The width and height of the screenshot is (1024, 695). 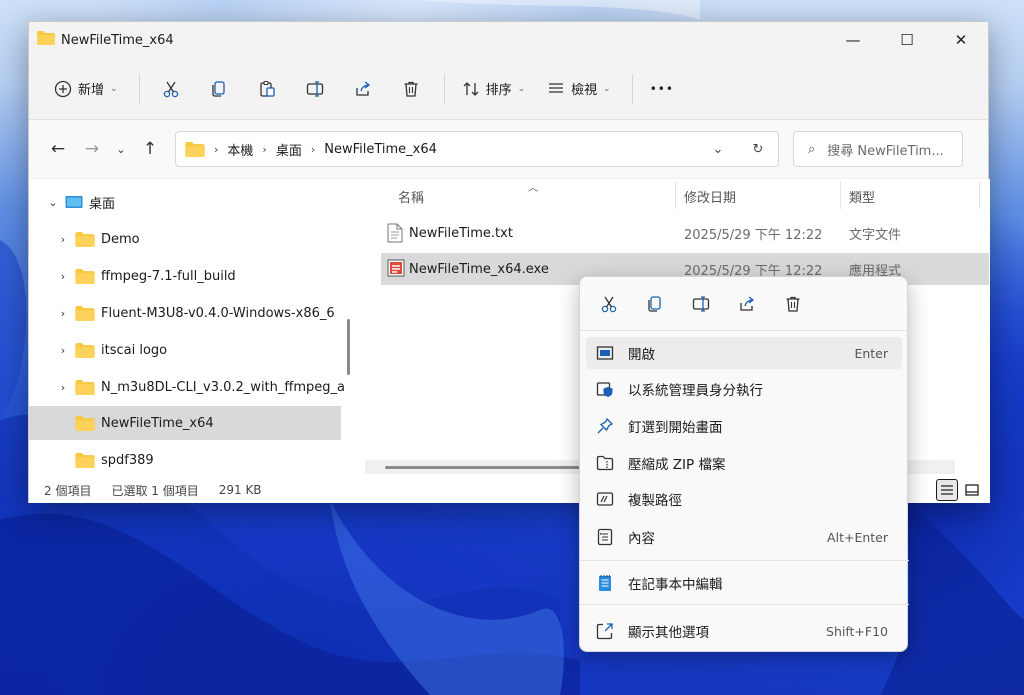 I want to click on menu-item-open: 開啟 Enter, so click(x=744, y=353).